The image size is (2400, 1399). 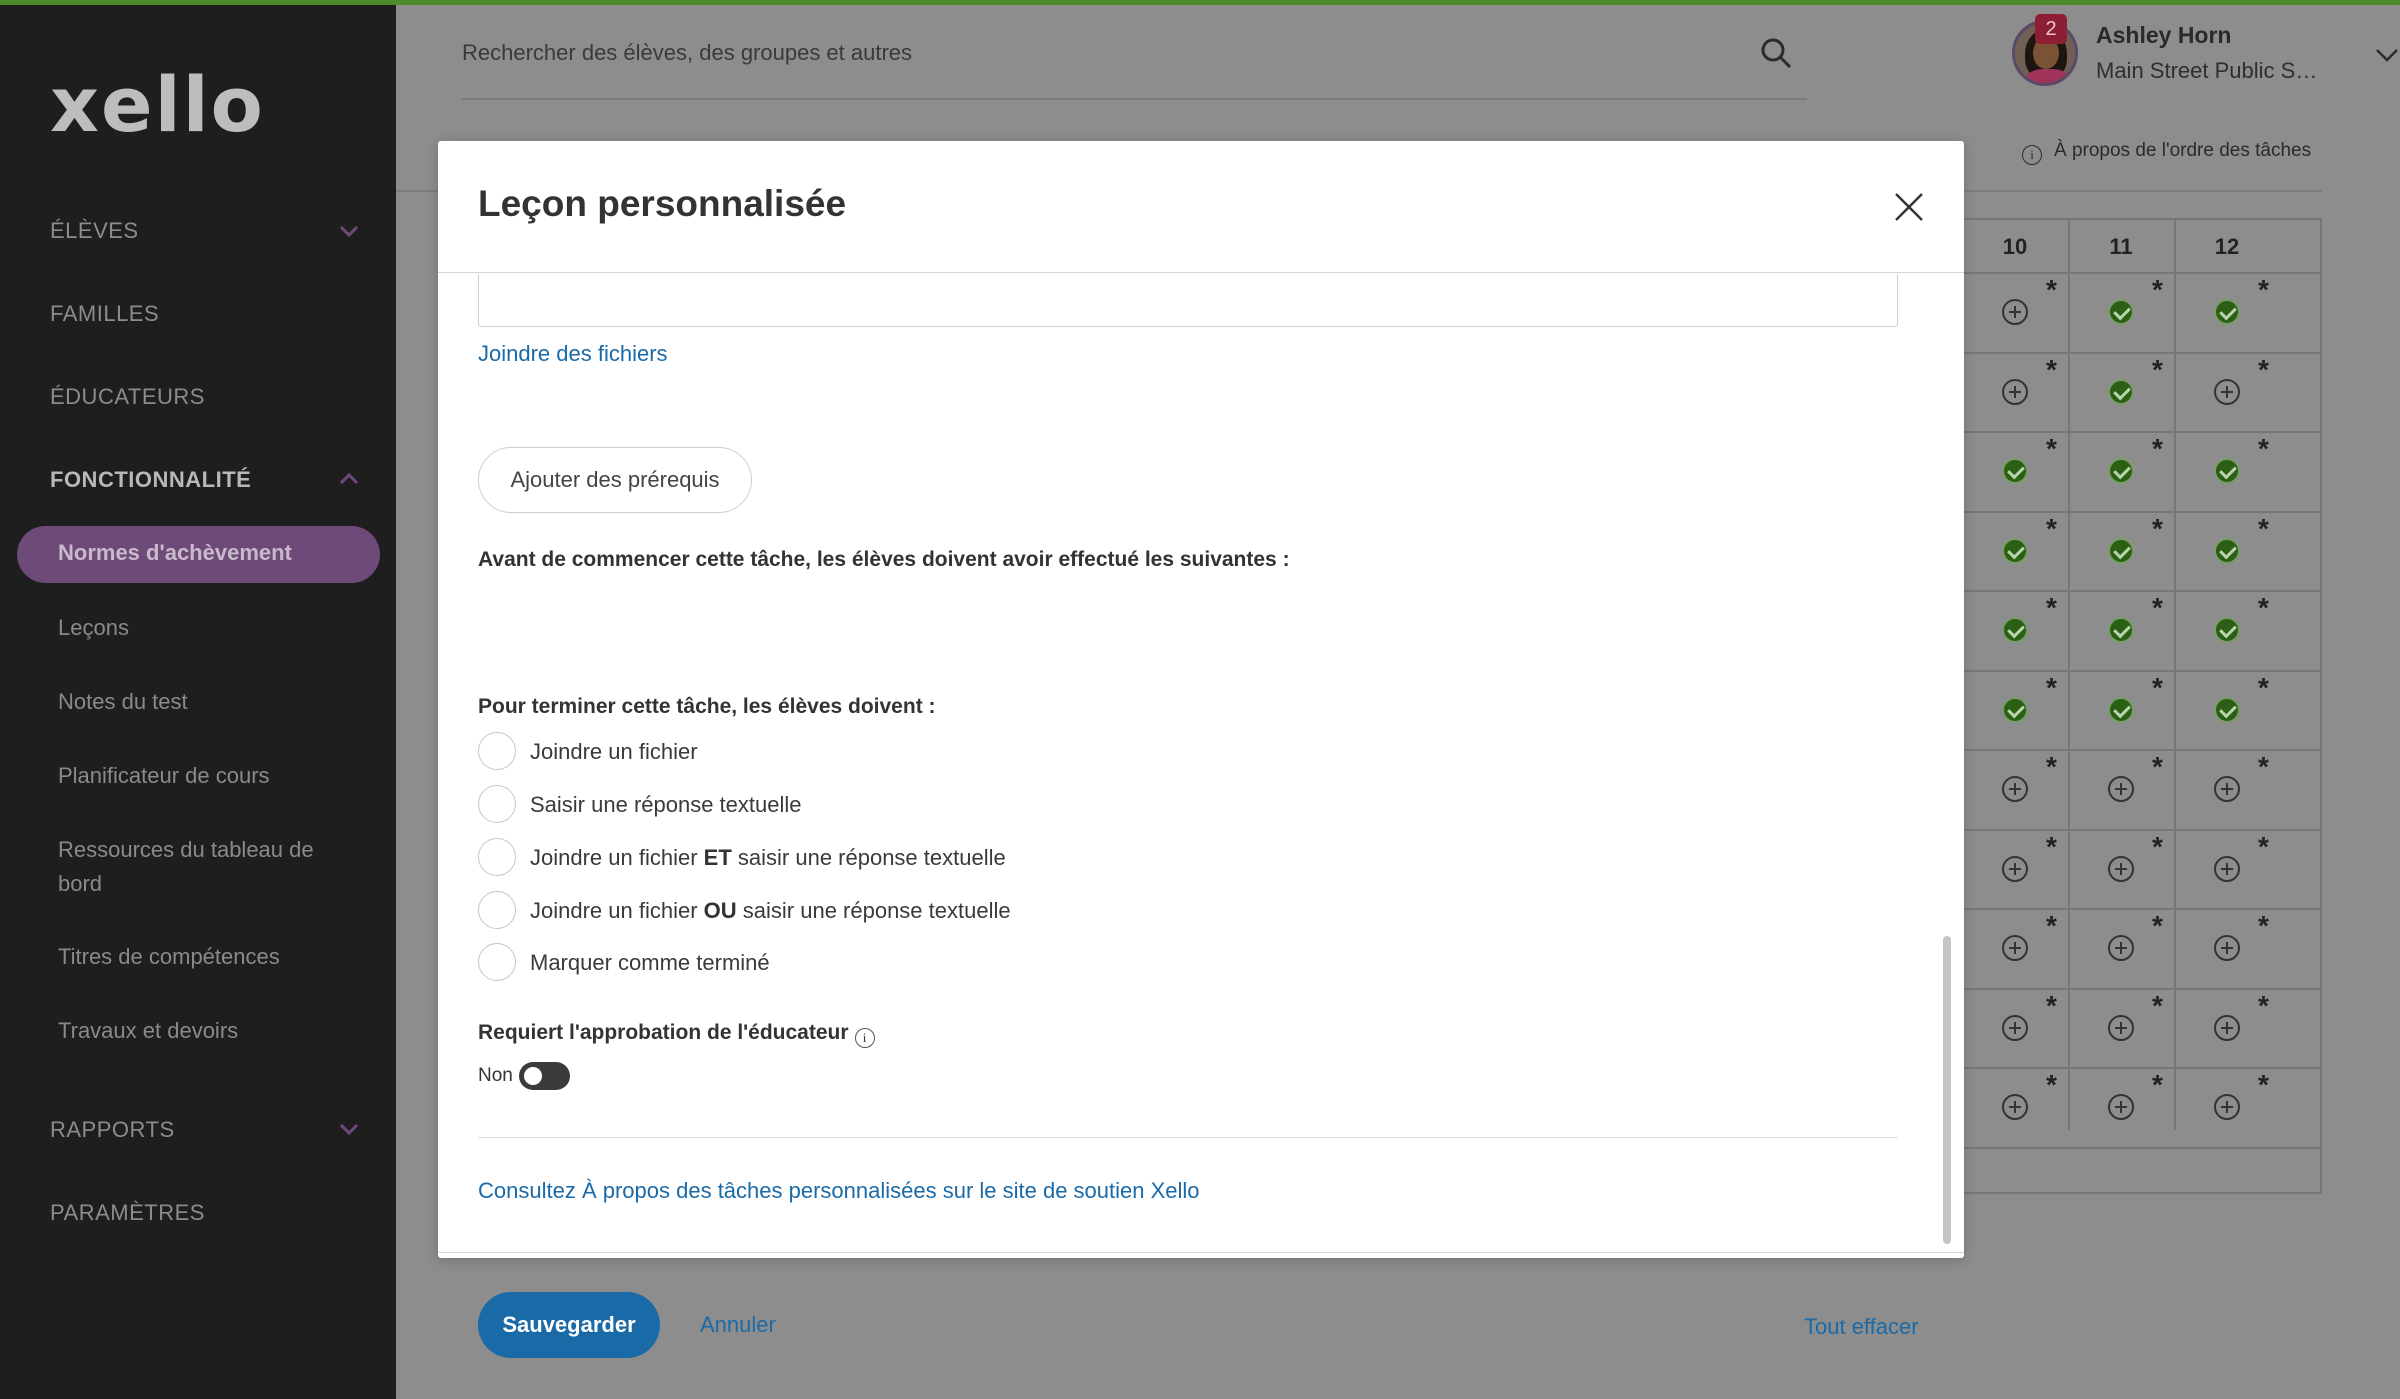 What do you see at coordinates (208, 628) in the screenshot?
I see `sidebar-item-lessons: Leçons` at bounding box center [208, 628].